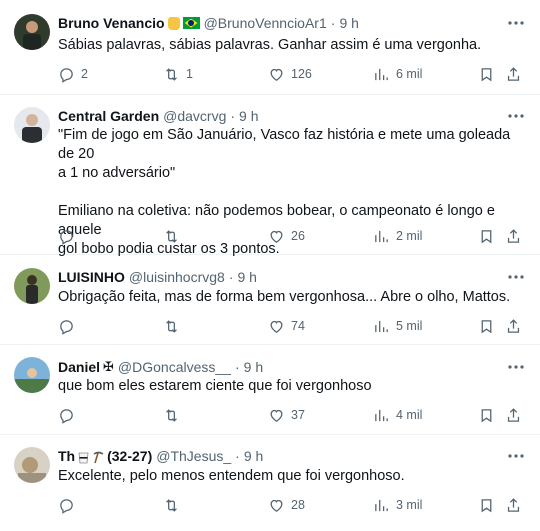 This screenshot has width=540, height=531. What do you see at coordinates (286, 505) in the screenshot?
I see `like-button: 28` at bounding box center [286, 505].